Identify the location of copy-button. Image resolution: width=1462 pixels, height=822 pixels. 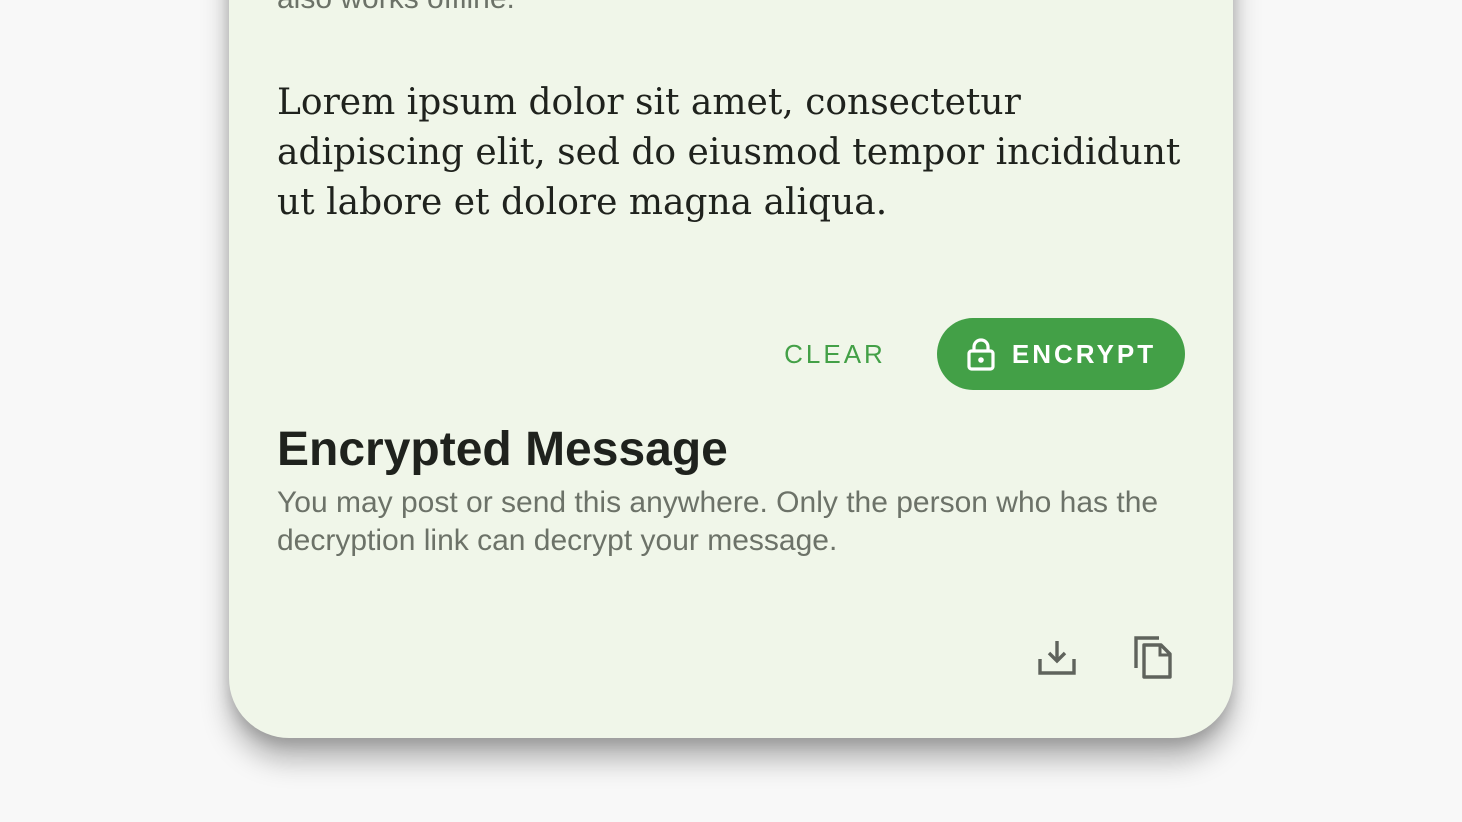
(1153, 658).